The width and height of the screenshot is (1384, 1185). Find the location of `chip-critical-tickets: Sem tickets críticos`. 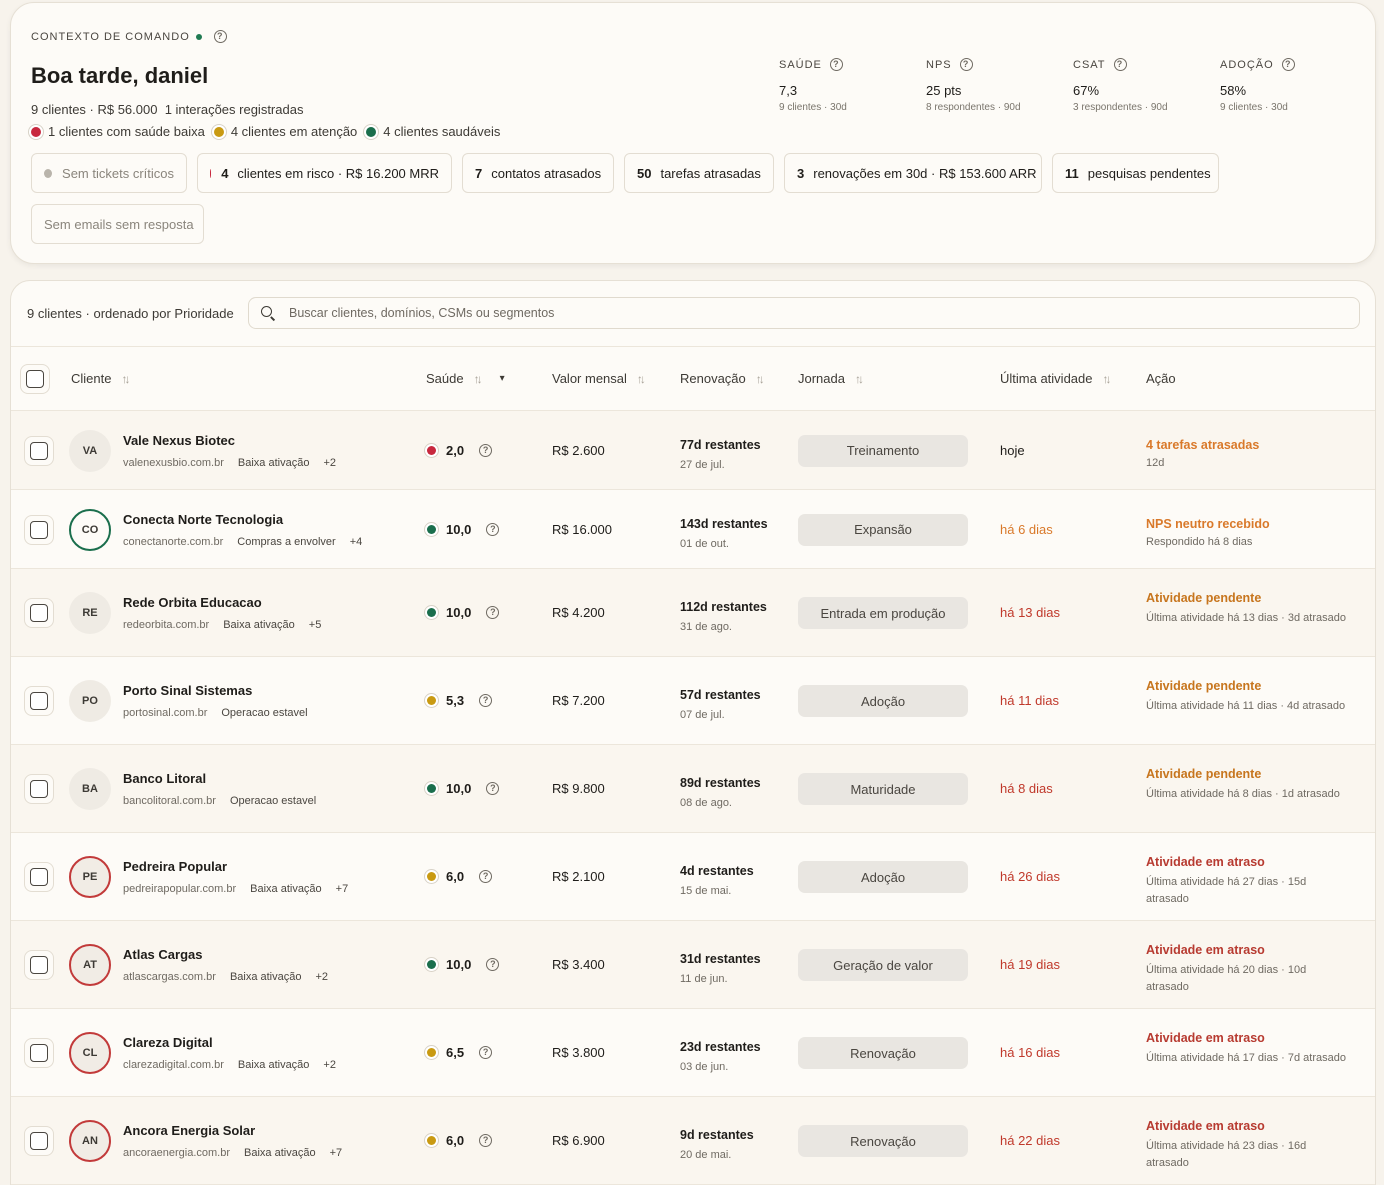

chip-critical-tickets: Sem tickets críticos is located at coordinates (109, 173).